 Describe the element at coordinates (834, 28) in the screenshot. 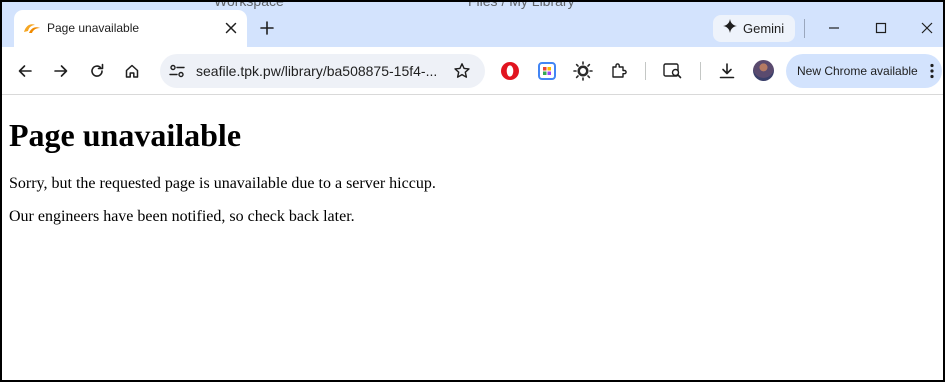

I see `minimize-button` at that location.